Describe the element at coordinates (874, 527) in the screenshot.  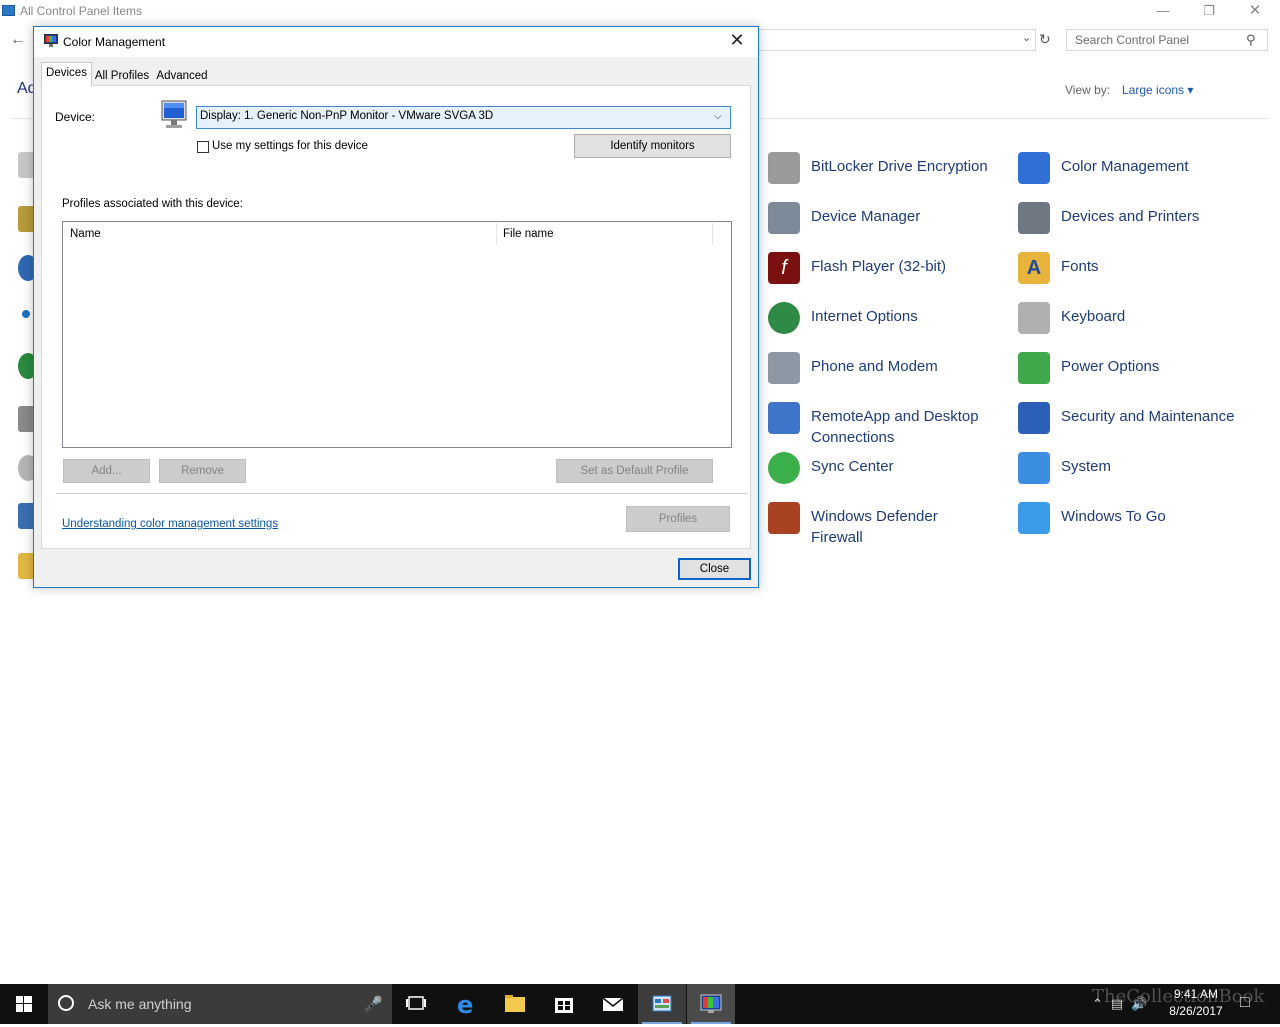
I see `control-panel-item-label: Windows Defender Firewall` at that location.